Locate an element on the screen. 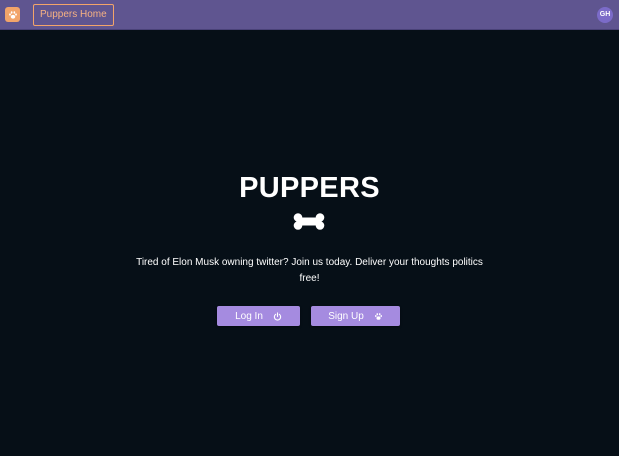  signup-button: Sign Up is located at coordinates (355, 316).